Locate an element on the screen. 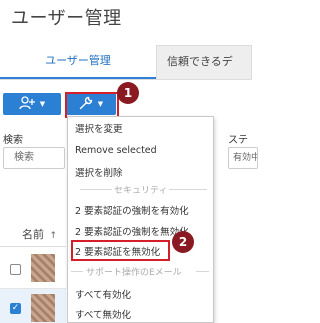  step-badge-2: 2 is located at coordinates (183, 242).